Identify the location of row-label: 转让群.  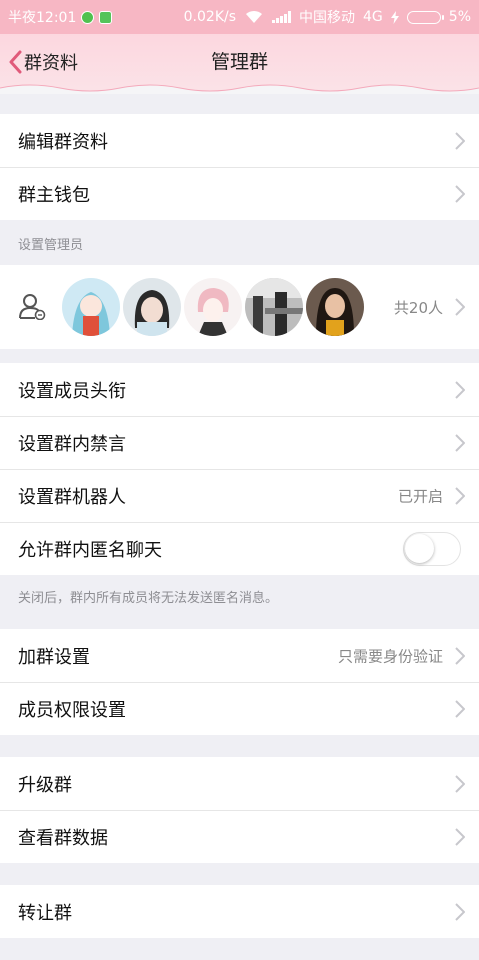
(45, 913).